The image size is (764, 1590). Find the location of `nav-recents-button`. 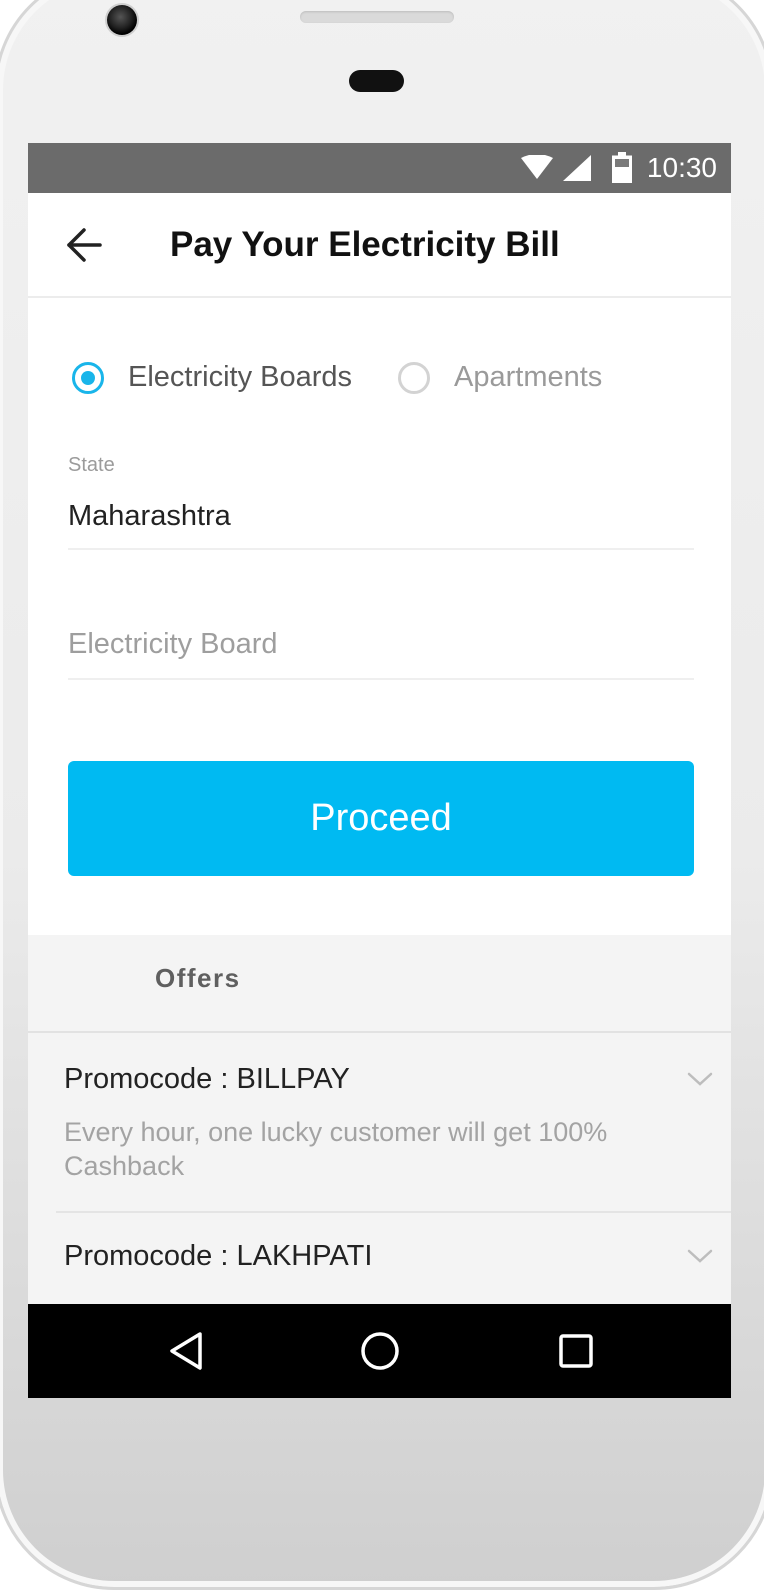

nav-recents-button is located at coordinates (576, 1351).